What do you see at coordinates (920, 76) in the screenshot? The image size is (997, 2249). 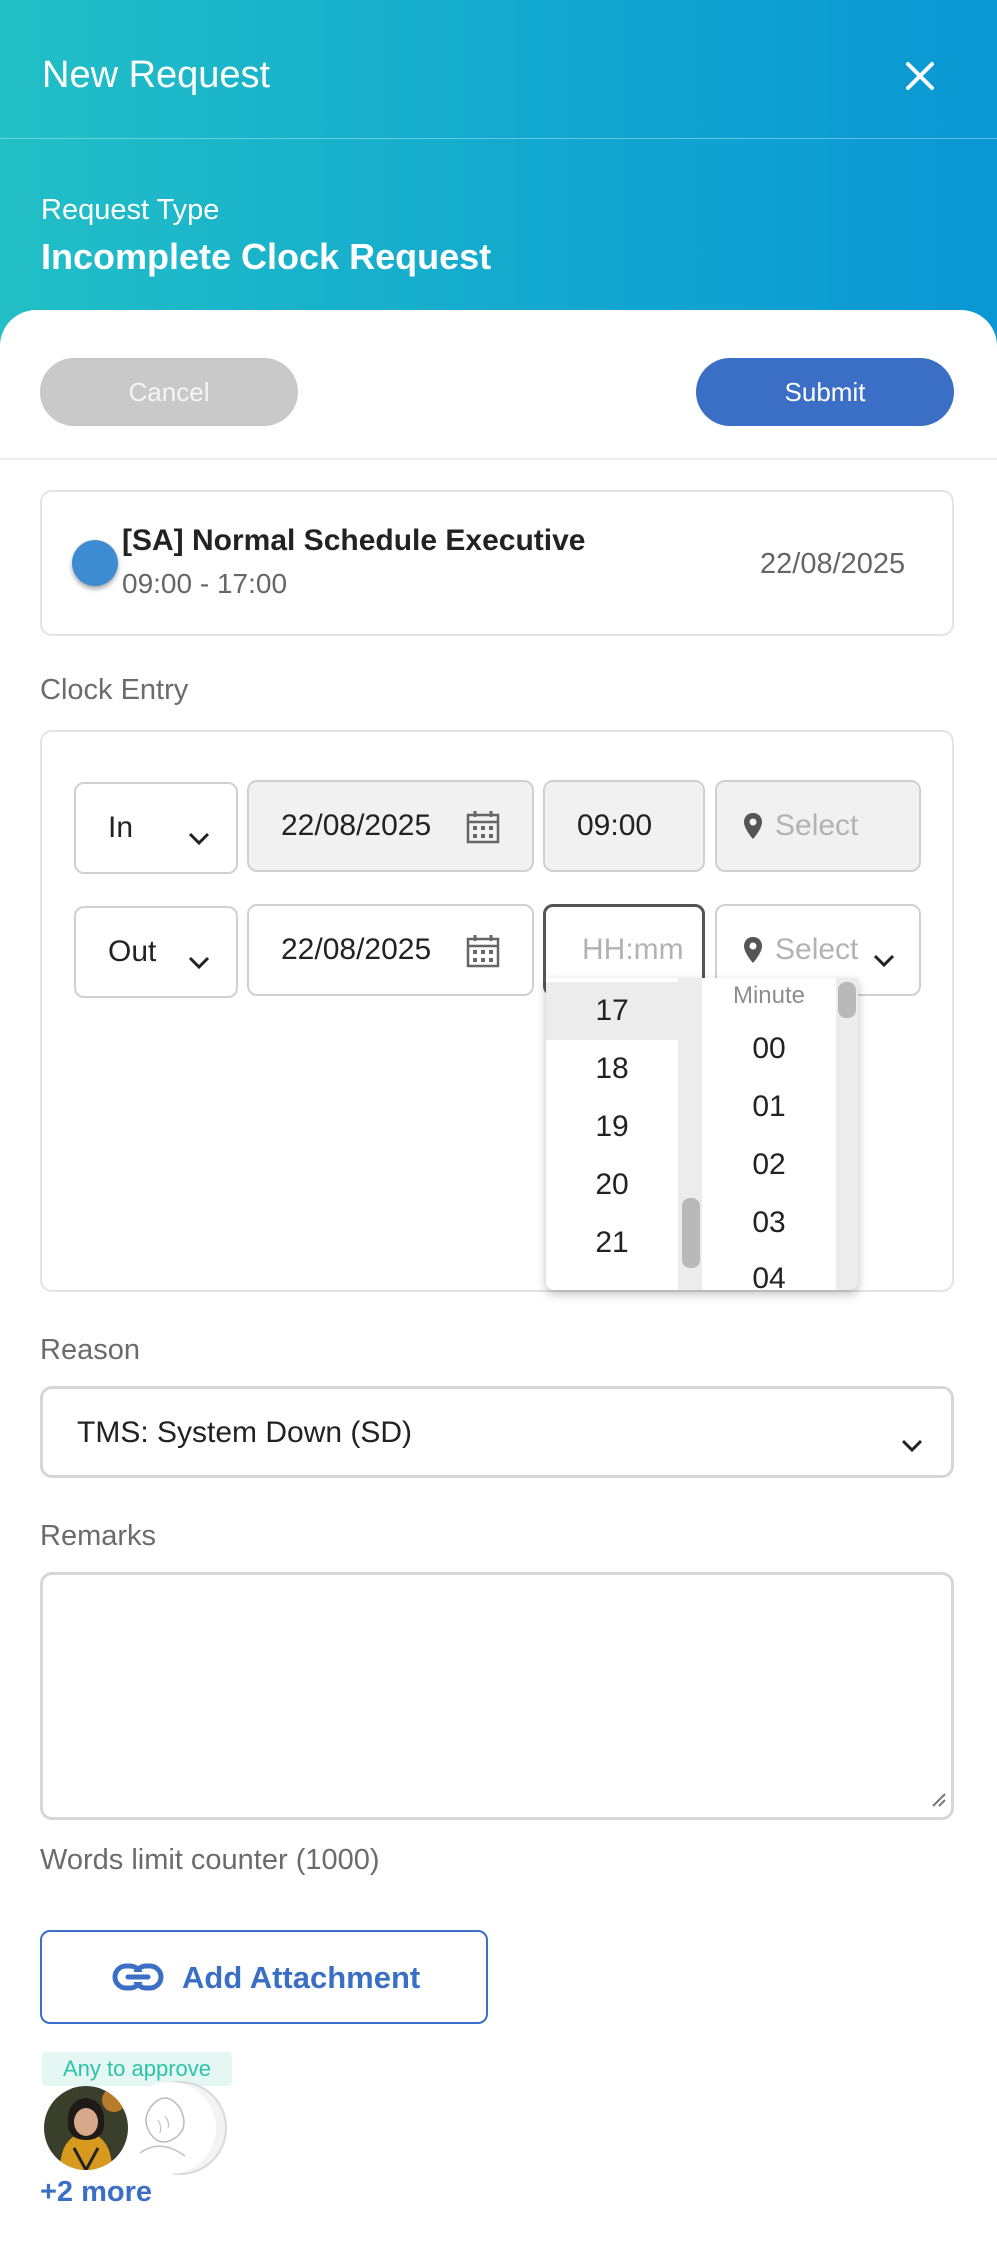 I see `close-icon` at bounding box center [920, 76].